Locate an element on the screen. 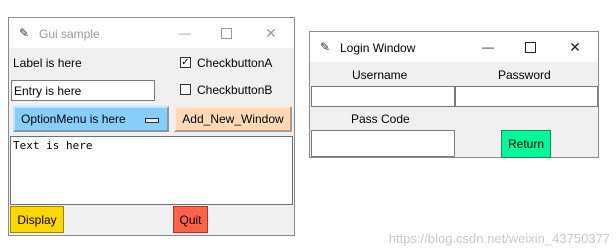  password-input is located at coordinates (526, 96).